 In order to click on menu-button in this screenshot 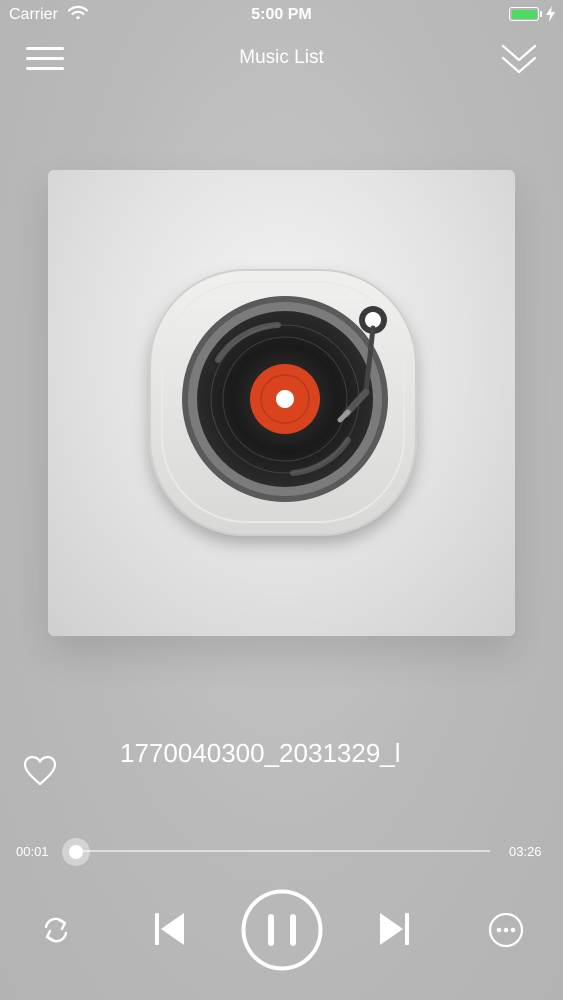, I will do `click(45, 59)`.